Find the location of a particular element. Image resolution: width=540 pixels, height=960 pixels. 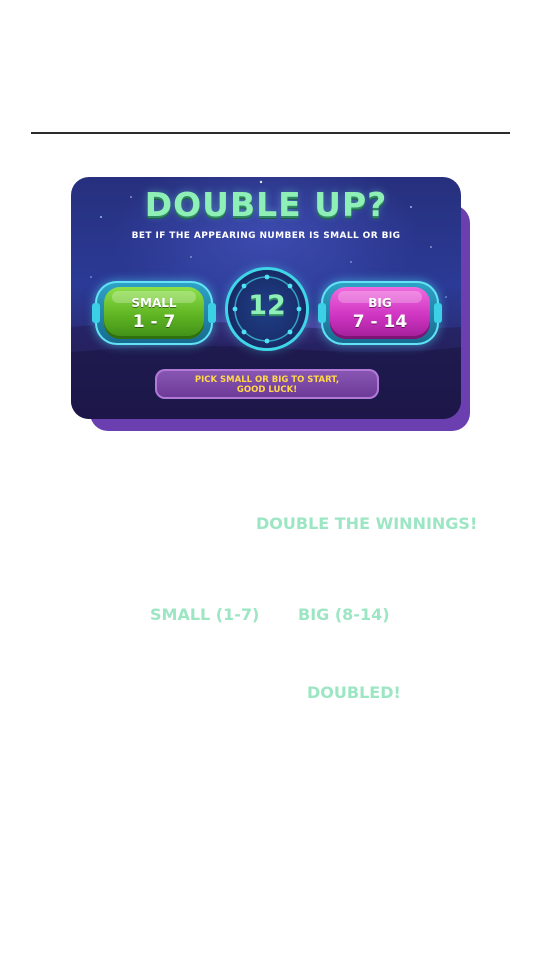

big-bet-button: BIG 7 - 14 is located at coordinates (380, 313).